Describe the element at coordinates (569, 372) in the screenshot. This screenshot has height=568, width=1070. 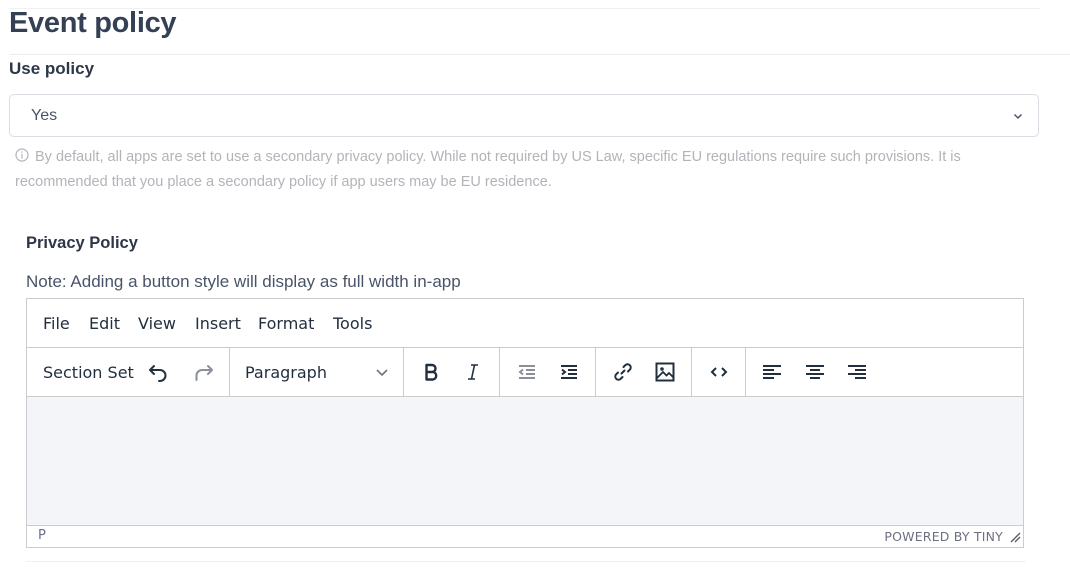
I see `indent-icon` at that location.